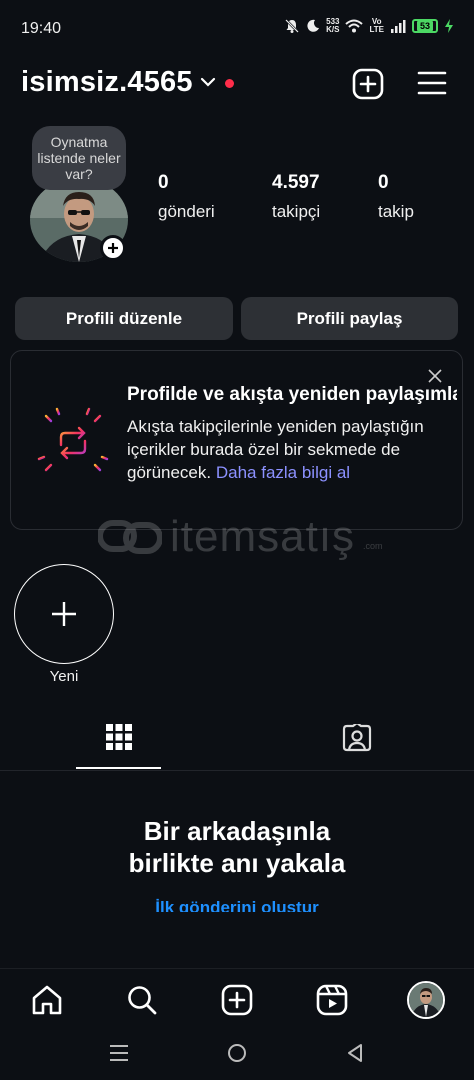 The height and width of the screenshot is (1080, 474). I want to click on new-highlight-label: Yeni, so click(64, 676).